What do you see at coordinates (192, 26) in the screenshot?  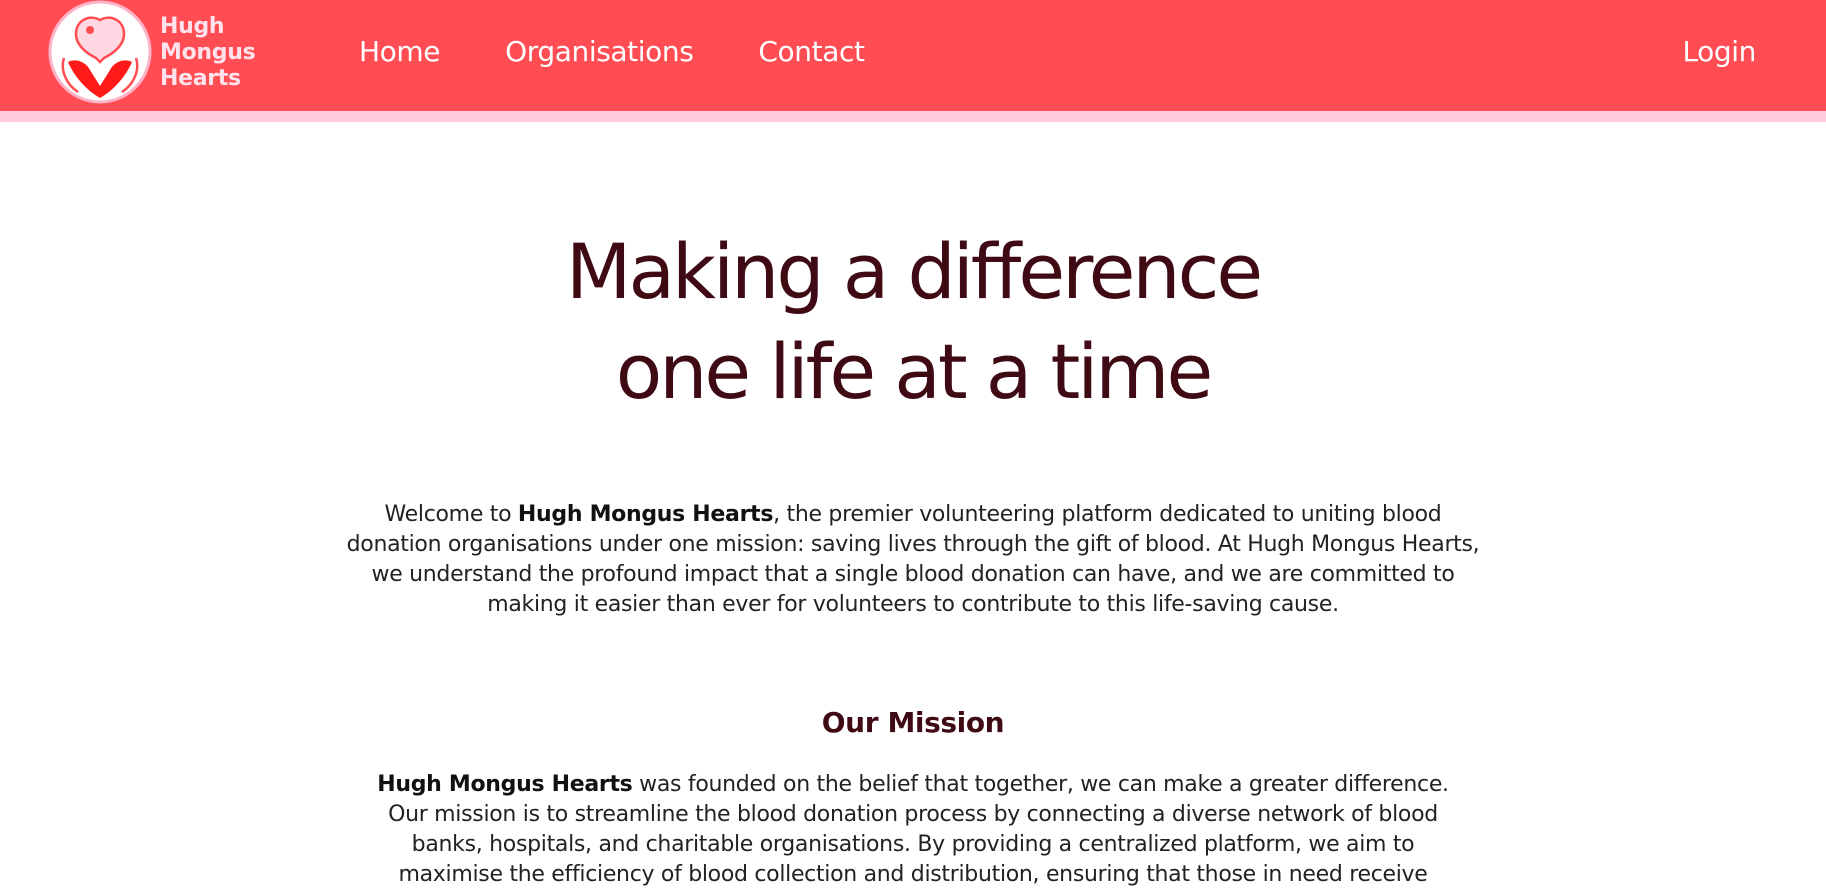 I see `brand-name-line1: Hugh` at bounding box center [192, 26].